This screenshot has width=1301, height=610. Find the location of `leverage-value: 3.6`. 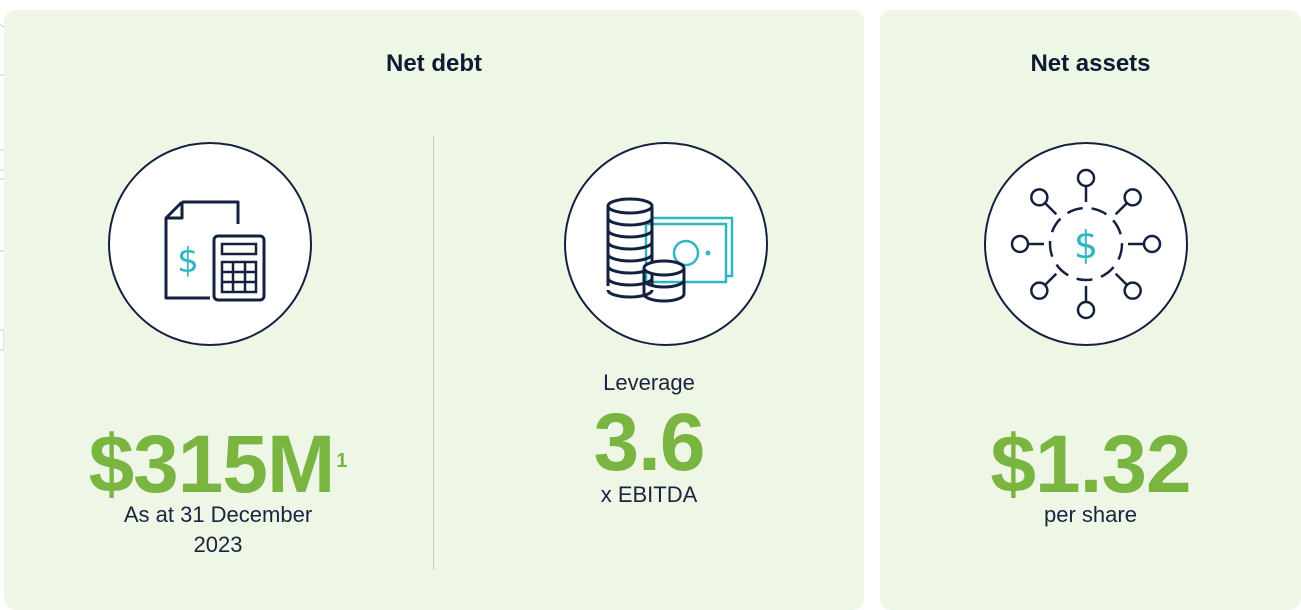

leverage-value: 3.6 is located at coordinates (649, 442).